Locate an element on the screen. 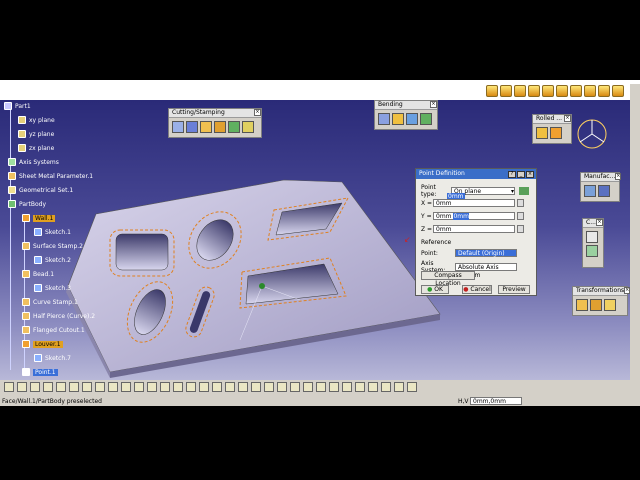 Image resolution: width=640 pixels, height=480 pixels. tree-item-xy-plane: xy plane is located at coordinates (36, 120).